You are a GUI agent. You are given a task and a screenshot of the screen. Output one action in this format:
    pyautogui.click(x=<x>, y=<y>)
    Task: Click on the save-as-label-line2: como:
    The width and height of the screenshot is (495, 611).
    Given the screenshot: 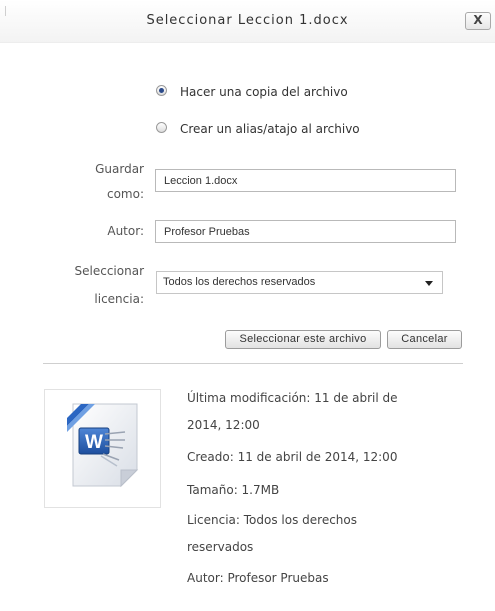 What is the action you would take?
    pyautogui.click(x=125, y=194)
    